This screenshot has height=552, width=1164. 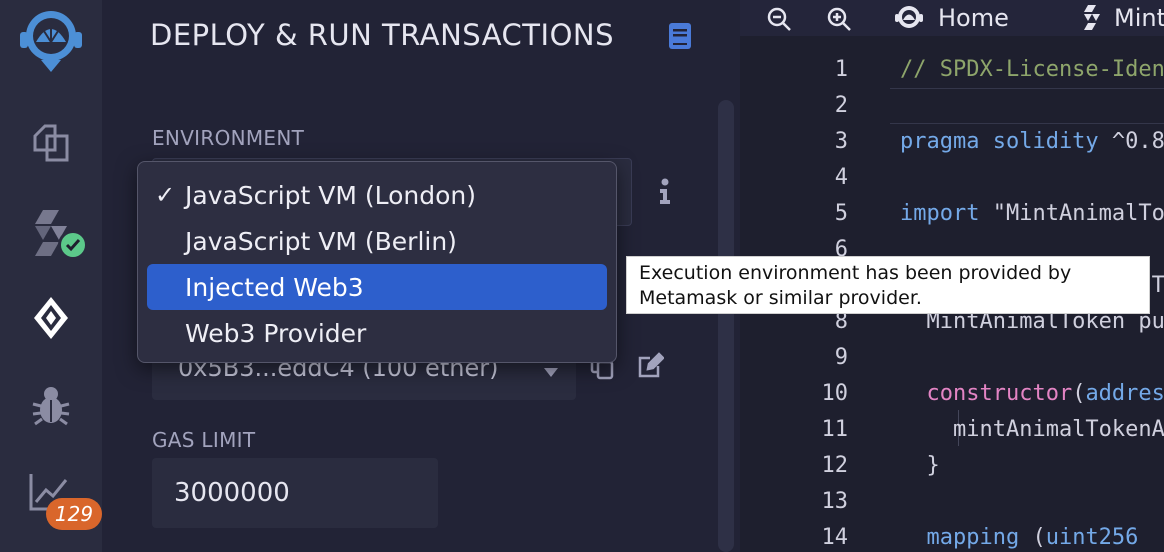 I want to click on code-line: 10 constructor(address, so click(x=952, y=394).